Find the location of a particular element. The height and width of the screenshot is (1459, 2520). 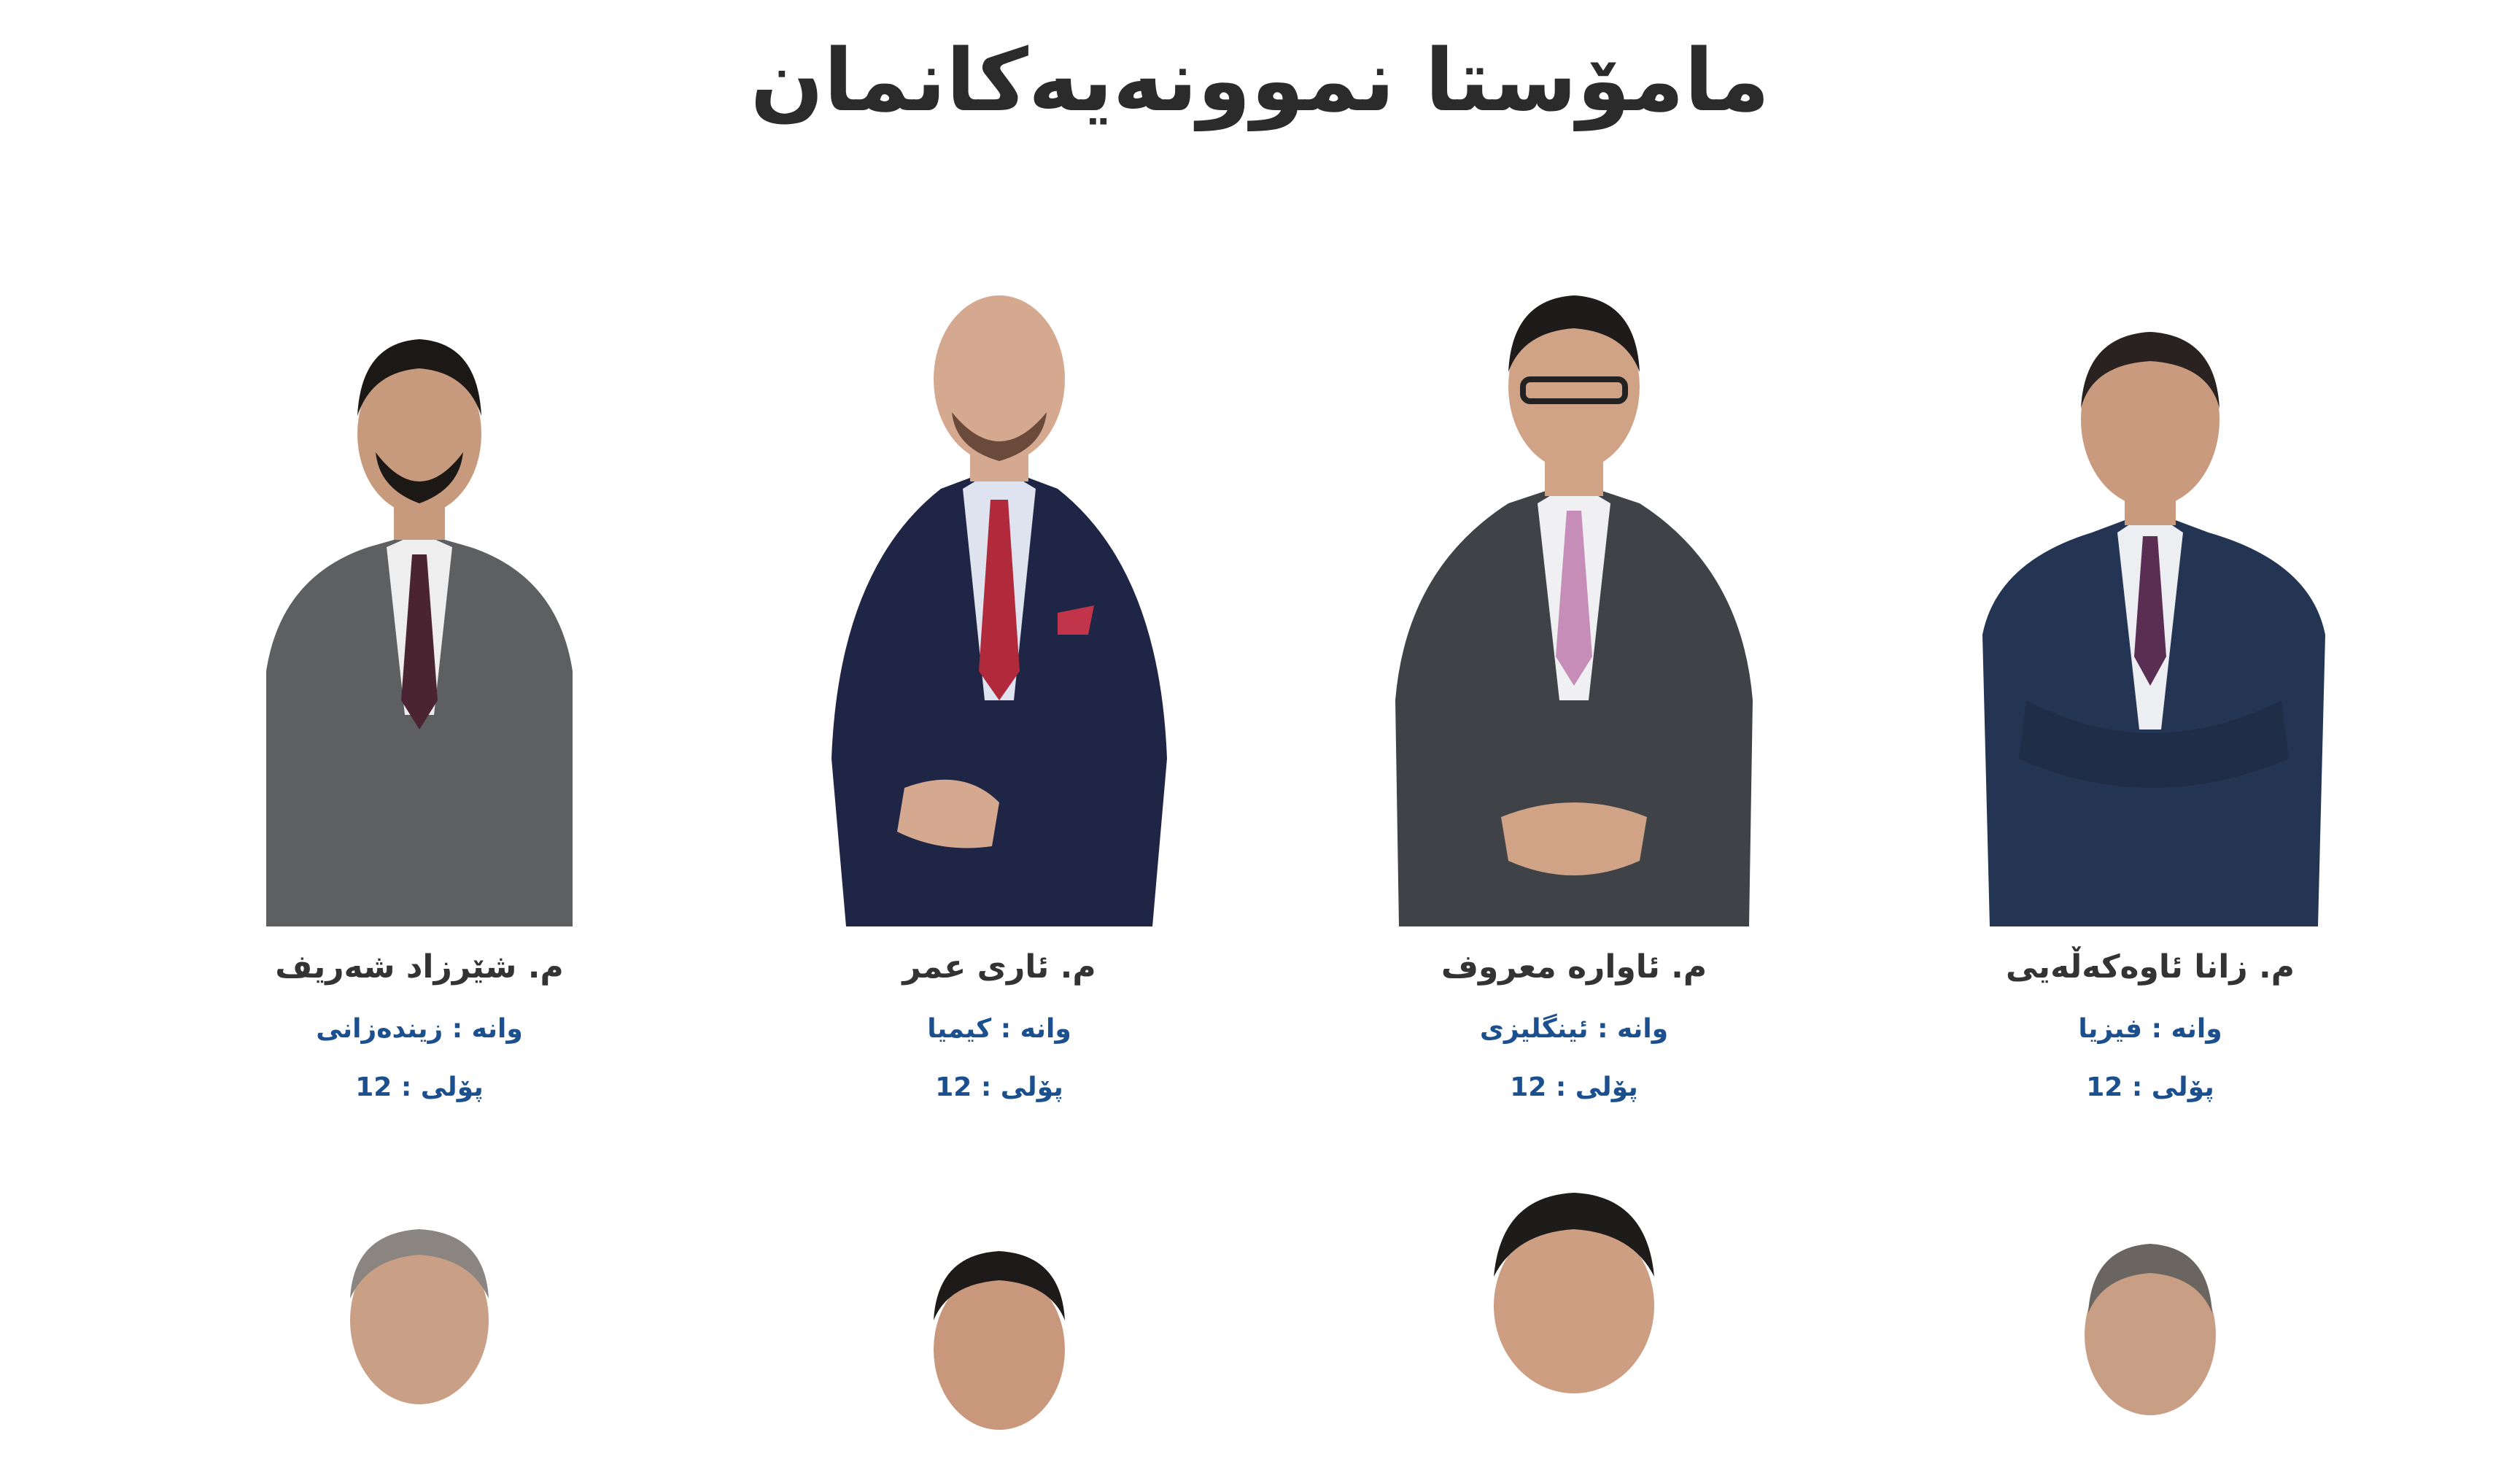

face is located at coordinates (999, 379).